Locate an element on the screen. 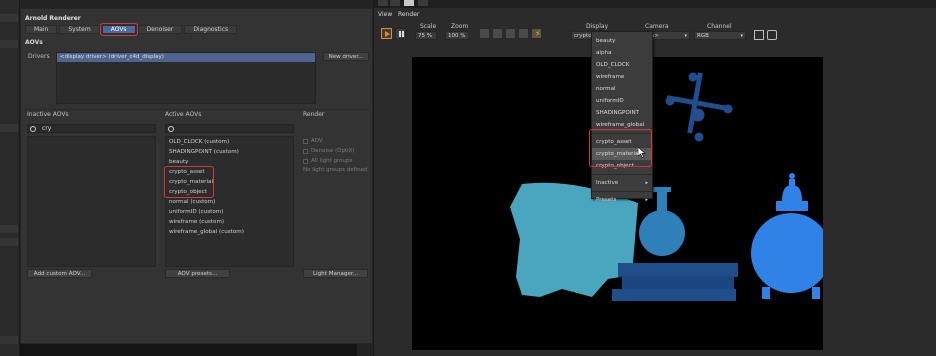 The width and height of the screenshot is (936, 356). checkbox-label: AOV is located at coordinates (317, 141).